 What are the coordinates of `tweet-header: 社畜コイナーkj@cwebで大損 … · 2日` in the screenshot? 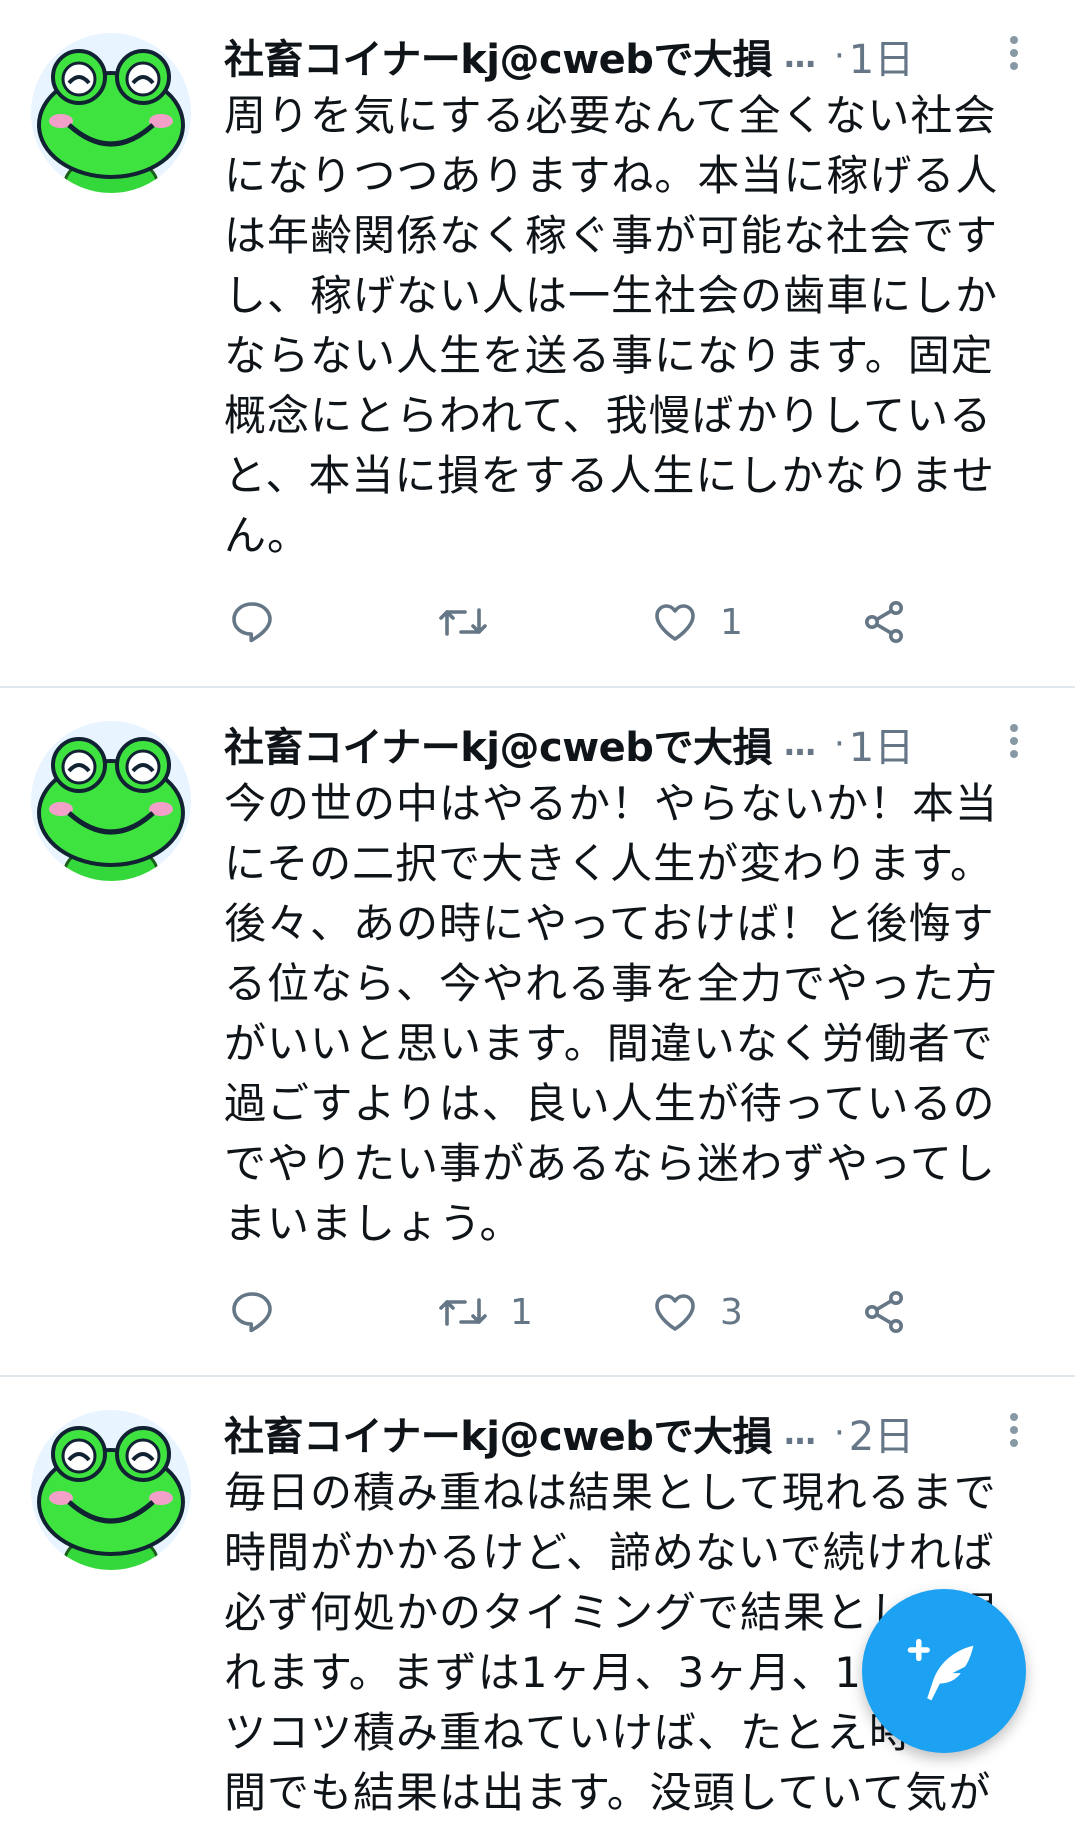 It's located at (628, 1433).